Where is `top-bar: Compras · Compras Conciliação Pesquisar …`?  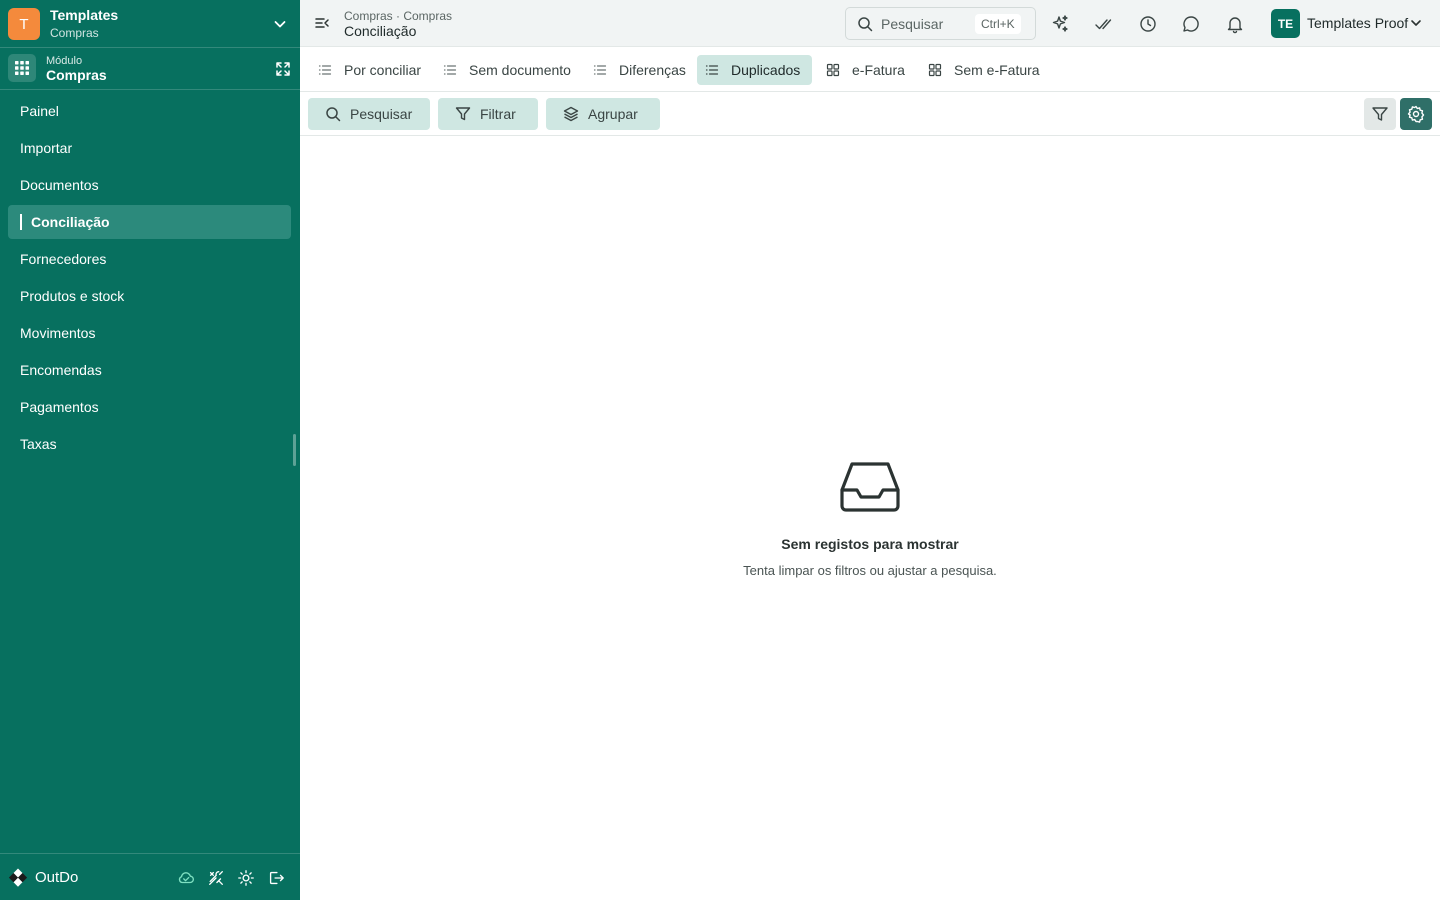
top-bar: Compras · Compras Conciliação Pesquisar … is located at coordinates (870, 23).